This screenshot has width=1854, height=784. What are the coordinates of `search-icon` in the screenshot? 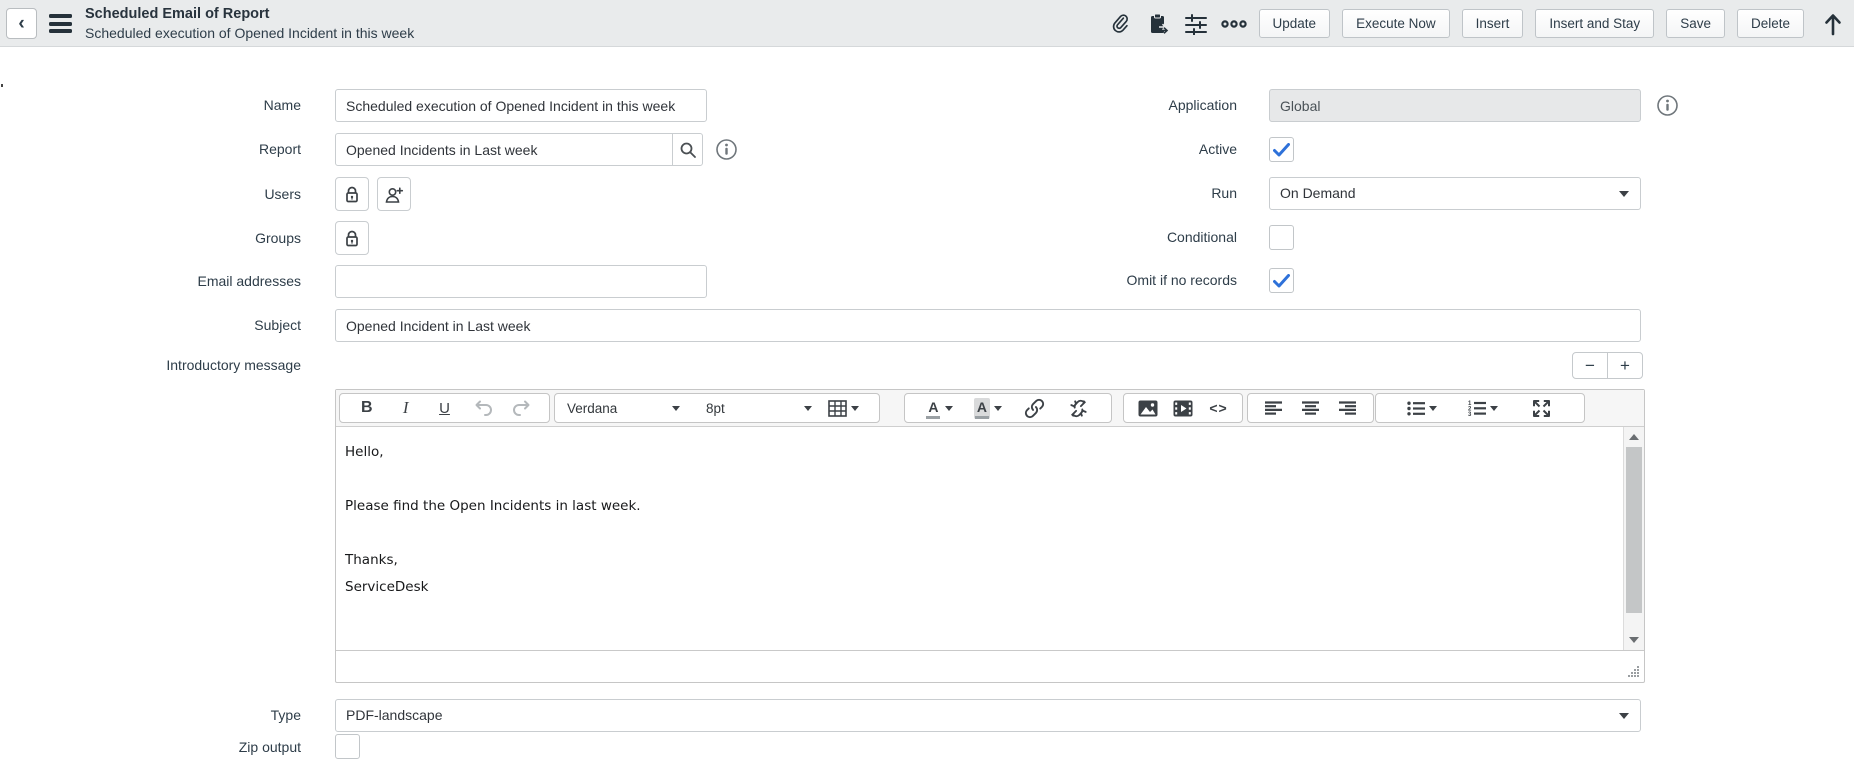 It's located at (688, 150).